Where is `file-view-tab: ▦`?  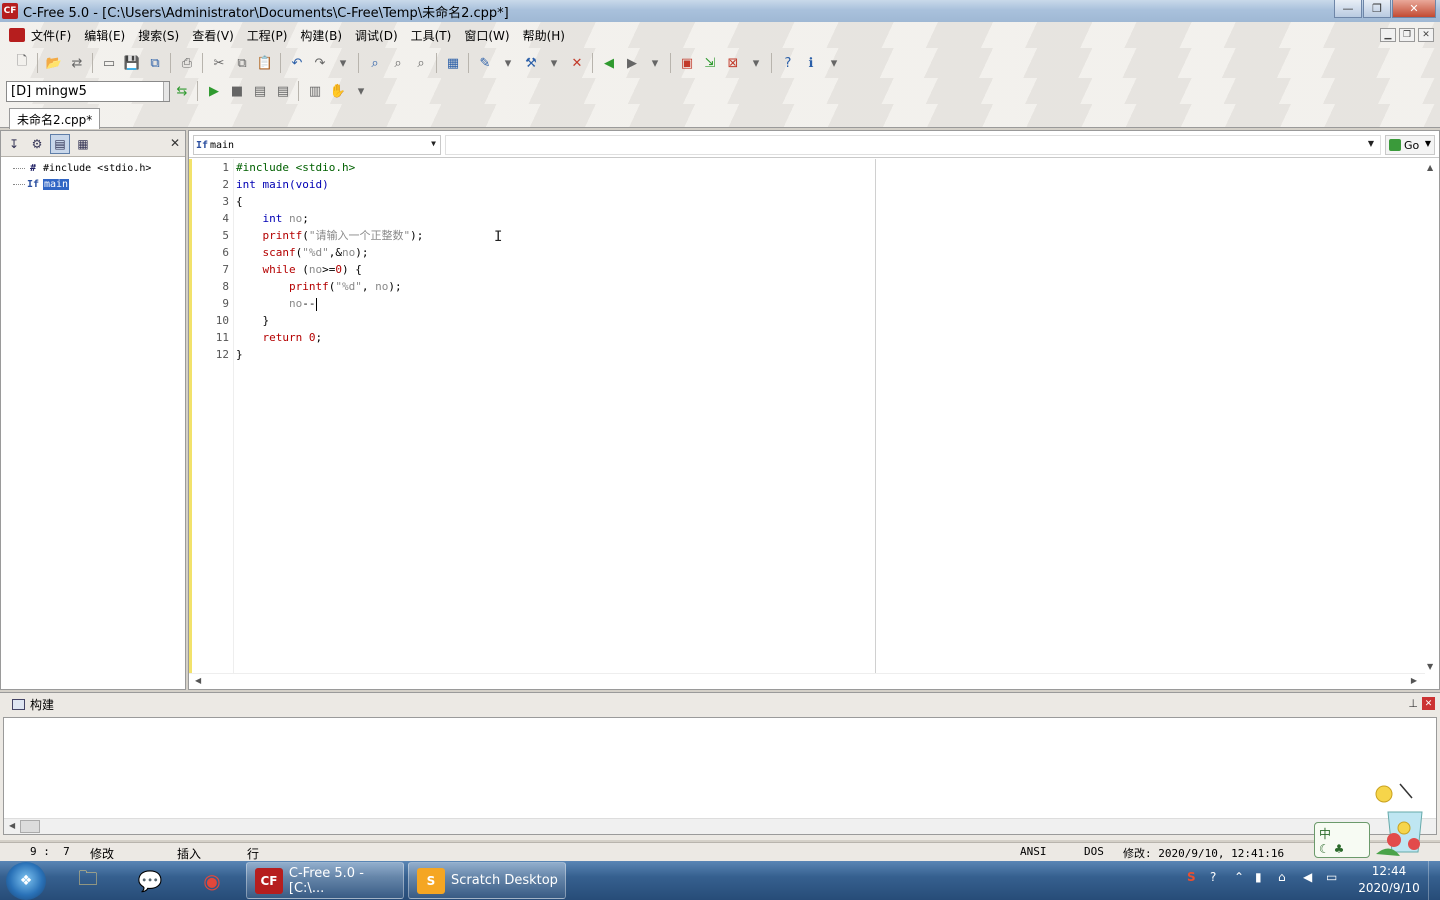
file-view-tab: ▦ is located at coordinates (83, 144).